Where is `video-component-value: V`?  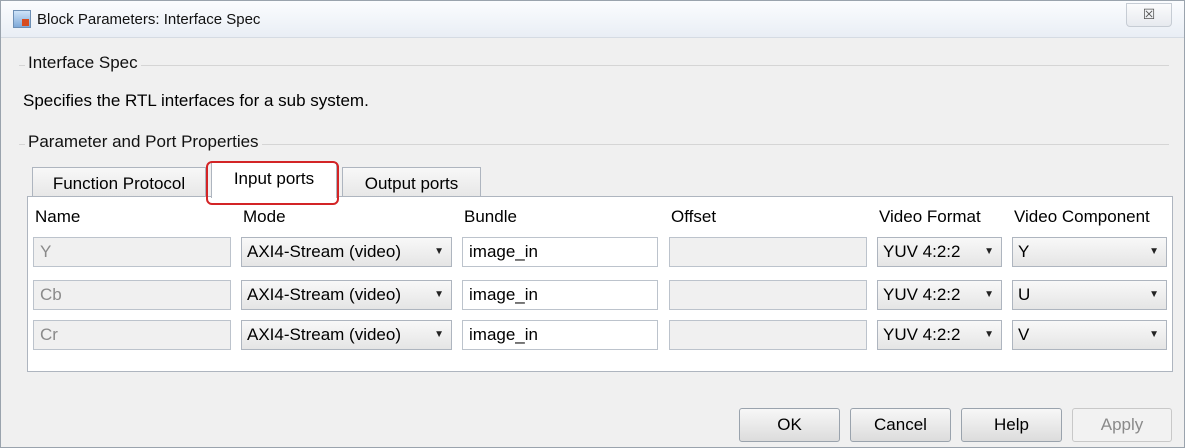 video-component-value: V is located at coordinates (1024, 334).